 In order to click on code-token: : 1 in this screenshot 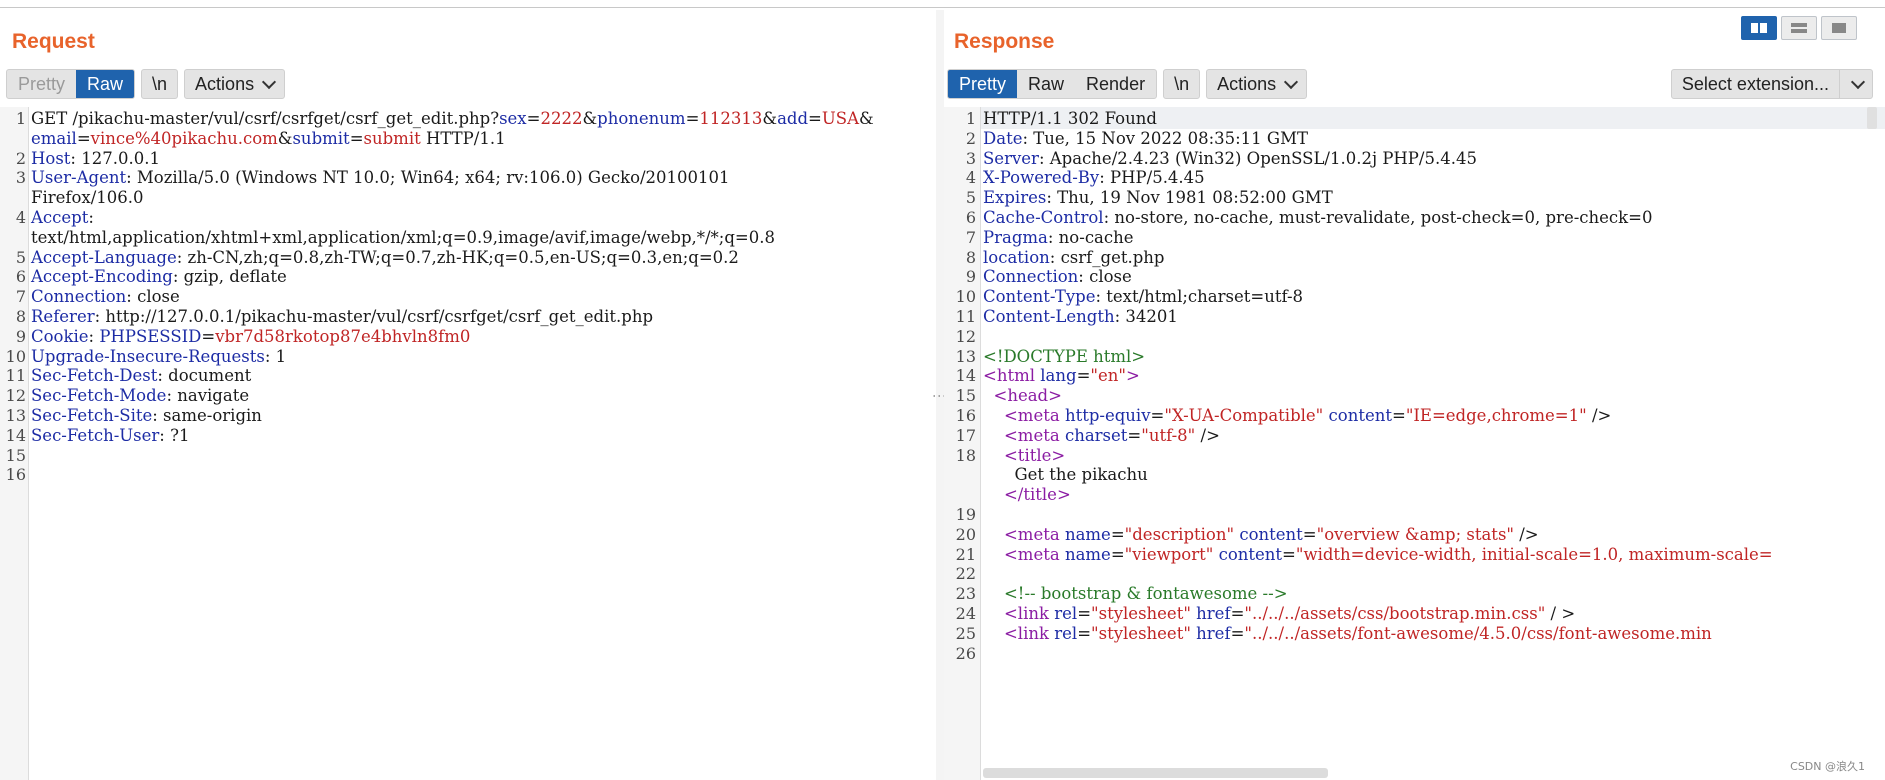, I will do `click(275, 356)`.